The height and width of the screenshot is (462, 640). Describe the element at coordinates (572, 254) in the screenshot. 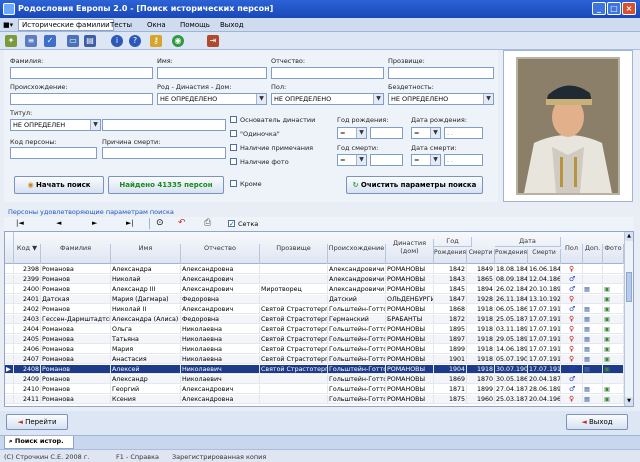

I see `header-sex: Пол` at that location.